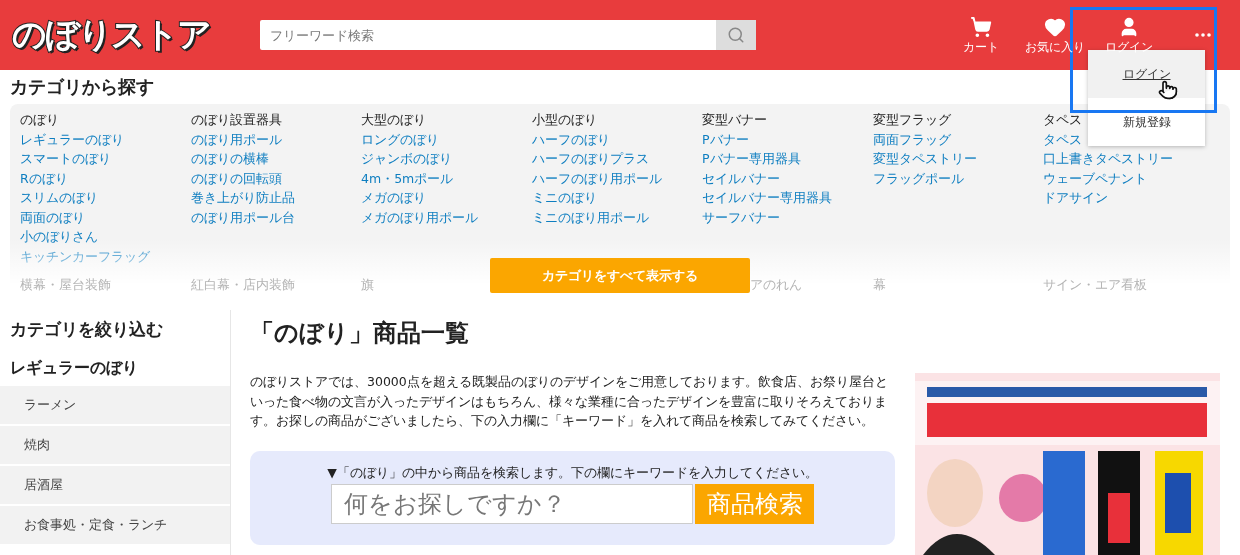  Describe the element at coordinates (776, 285) in the screenshot. I see `category-heading: アのれん` at that location.